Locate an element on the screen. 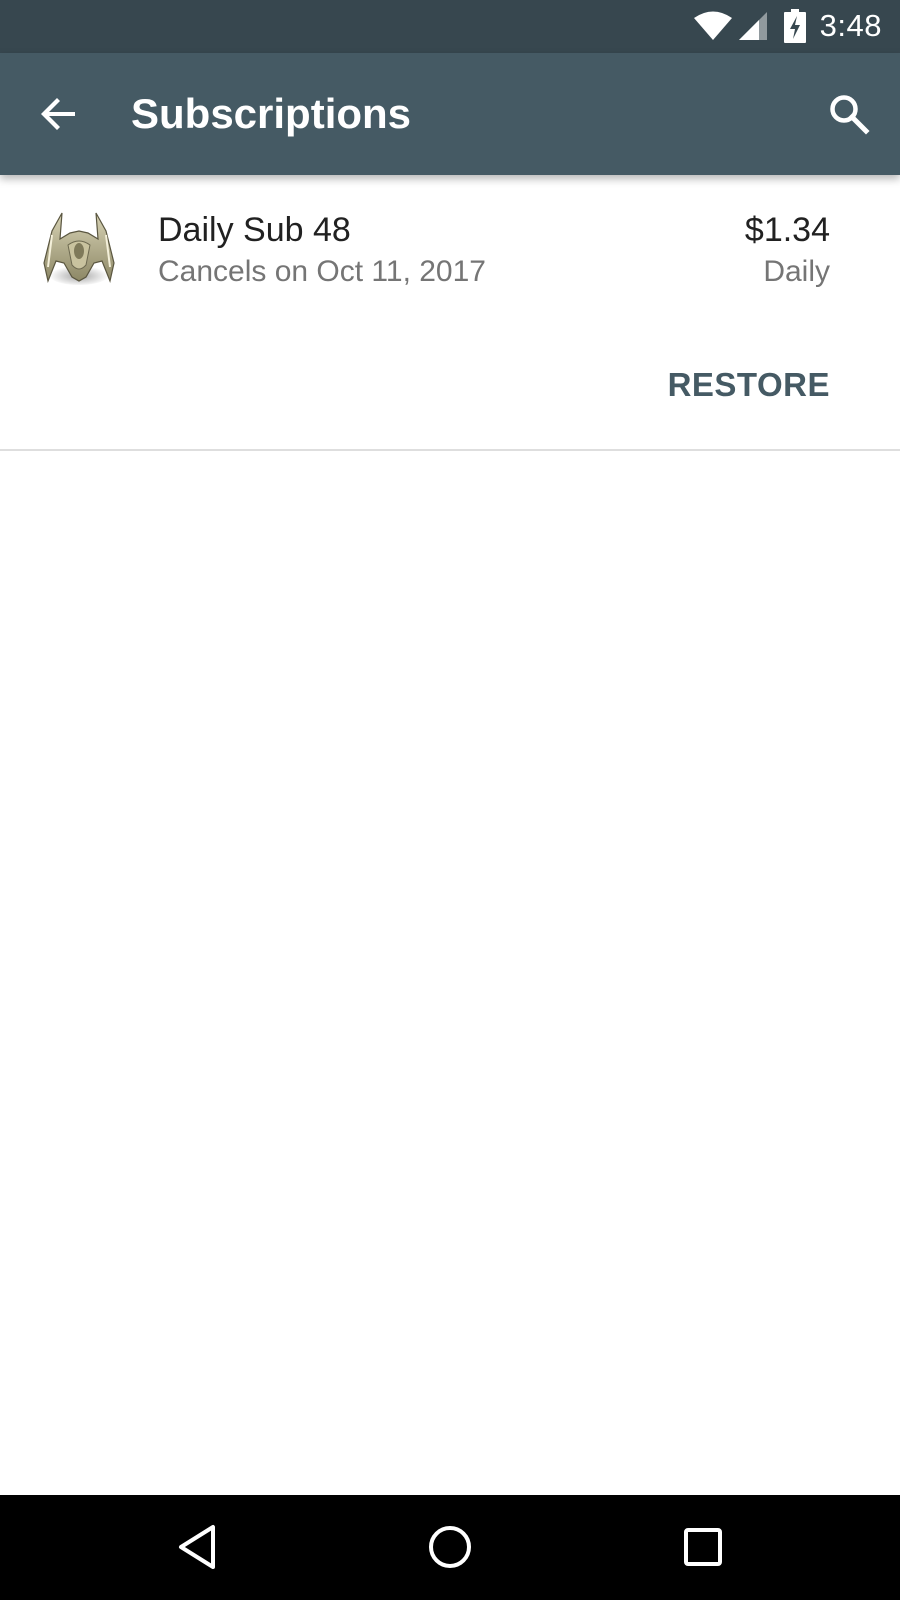  back-button is located at coordinates (59, 114).